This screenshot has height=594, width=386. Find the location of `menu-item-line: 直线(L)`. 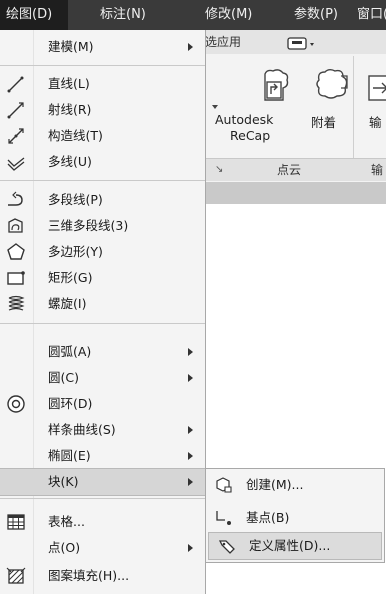

menu-item-line: 直线(L) is located at coordinates (102, 84).